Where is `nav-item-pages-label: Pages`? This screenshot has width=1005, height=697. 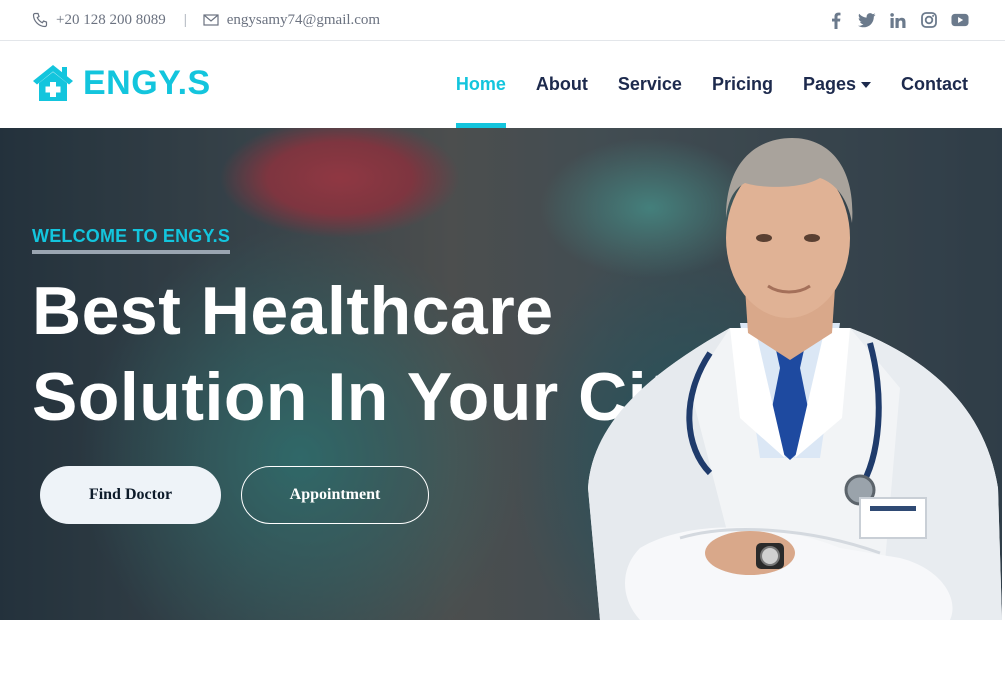 nav-item-pages-label: Pages is located at coordinates (829, 84).